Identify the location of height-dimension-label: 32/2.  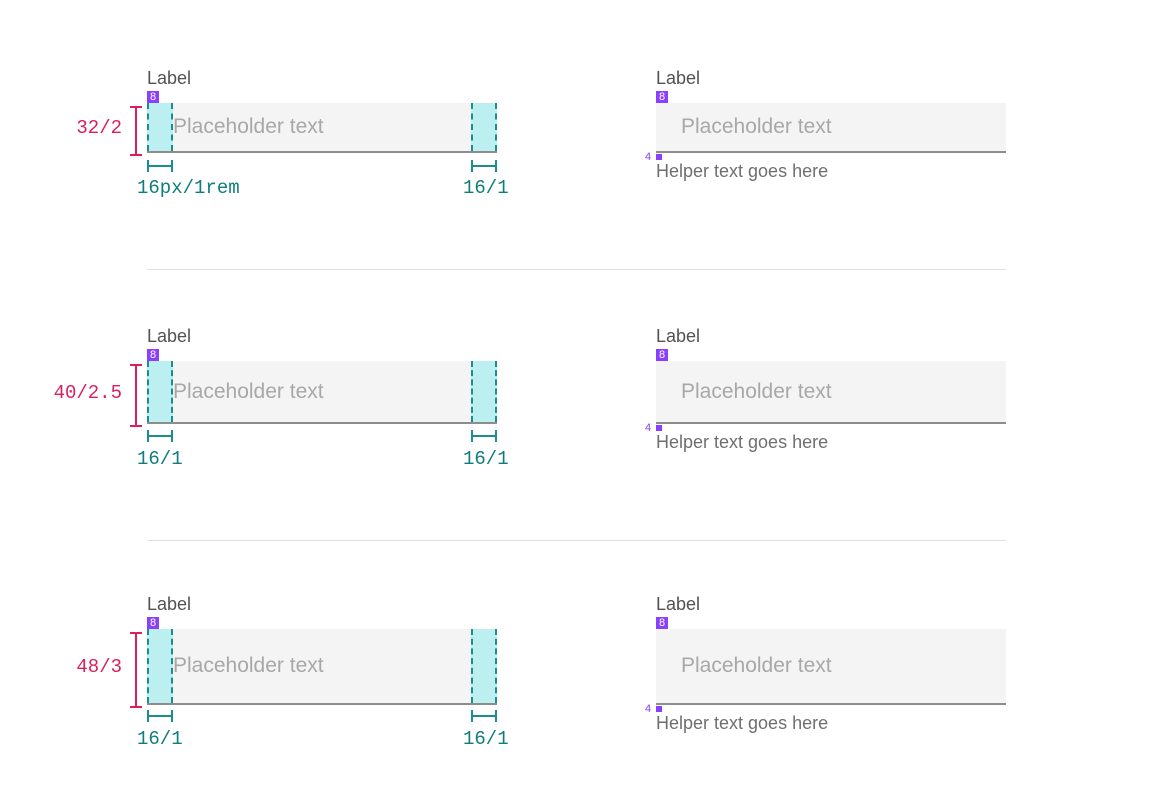
(99, 128).